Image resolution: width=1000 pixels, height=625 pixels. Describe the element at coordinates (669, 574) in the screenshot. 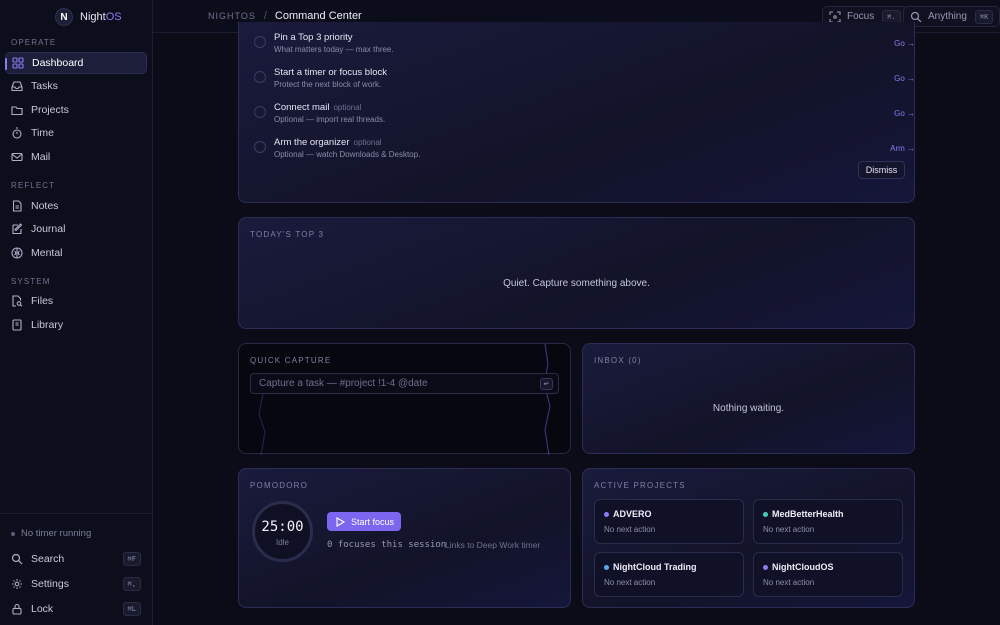

I see `project-tile-nightcloud-trading: NightCloud Trading No next action` at that location.